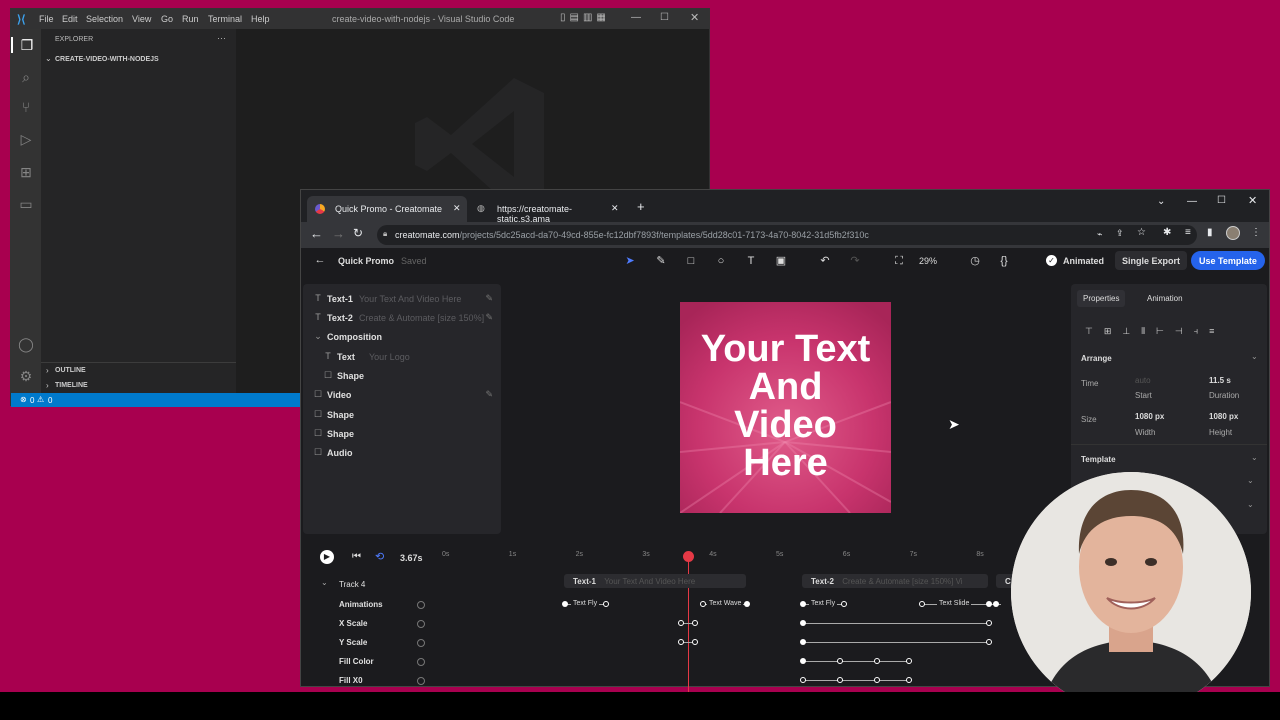 This screenshot has width=1280, height=720. What do you see at coordinates (1004, 261) in the screenshot?
I see `source-code-icon: {}` at bounding box center [1004, 261].